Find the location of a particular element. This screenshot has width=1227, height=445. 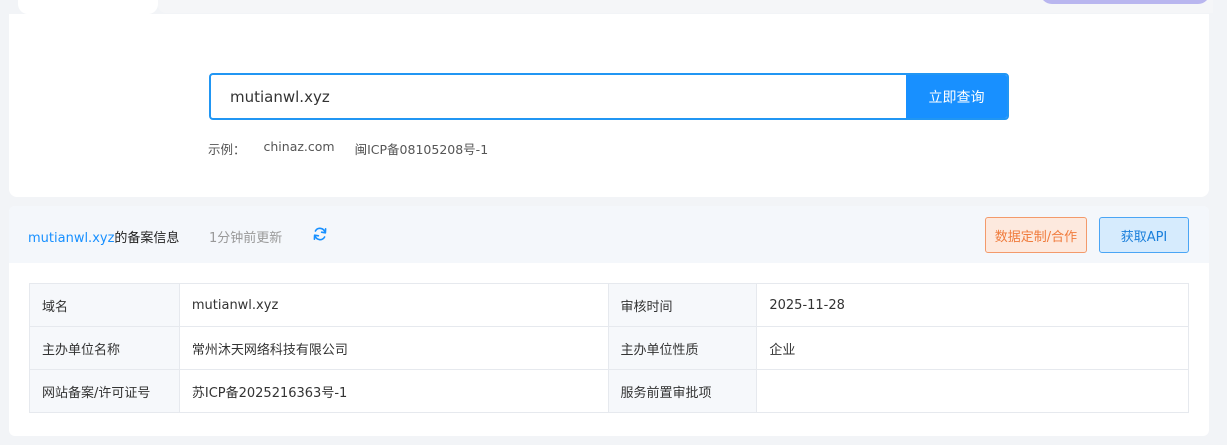

search-box: 立即查询 is located at coordinates (609, 96).